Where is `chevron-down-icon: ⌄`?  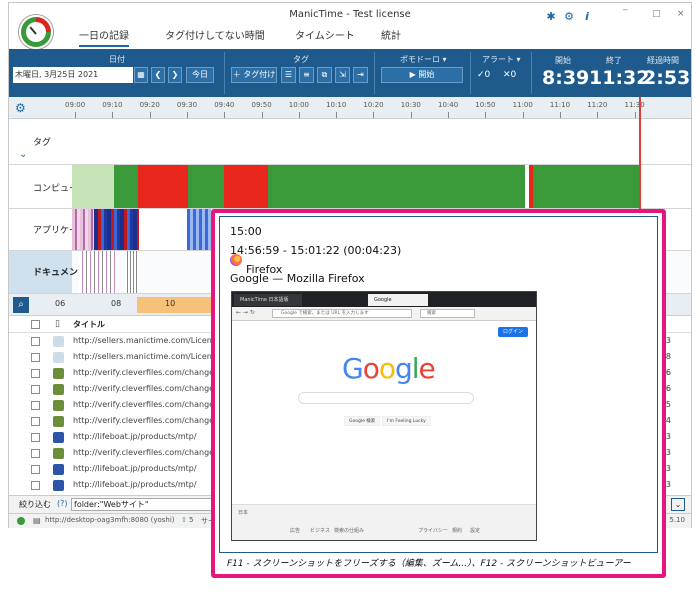 chevron-down-icon: ⌄ is located at coordinates (23, 154).